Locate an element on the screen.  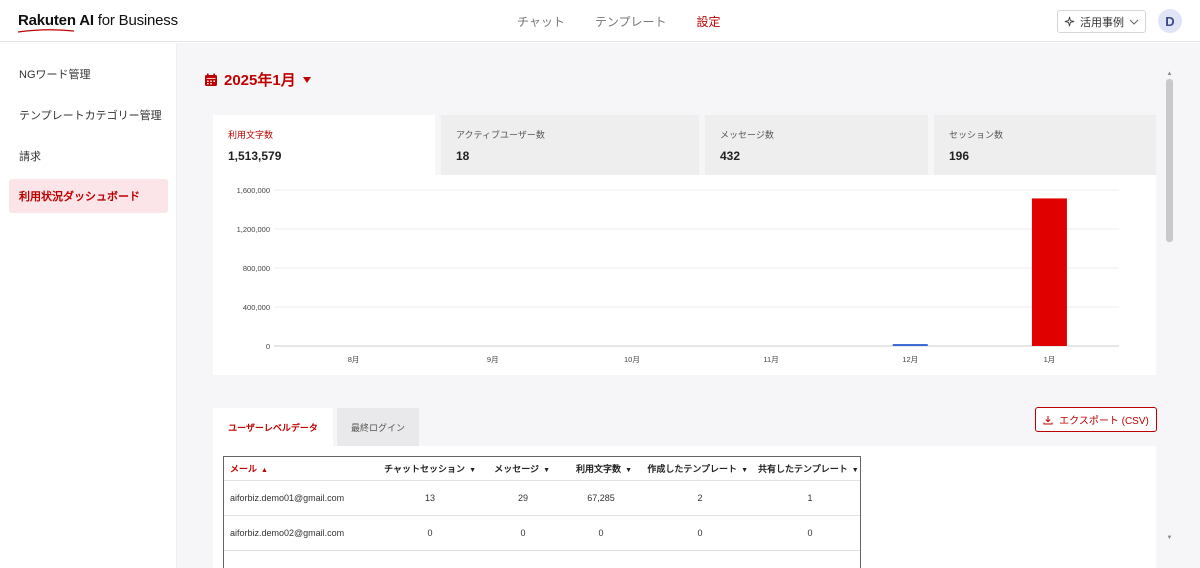
calendar-icon is located at coordinates (211, 79).